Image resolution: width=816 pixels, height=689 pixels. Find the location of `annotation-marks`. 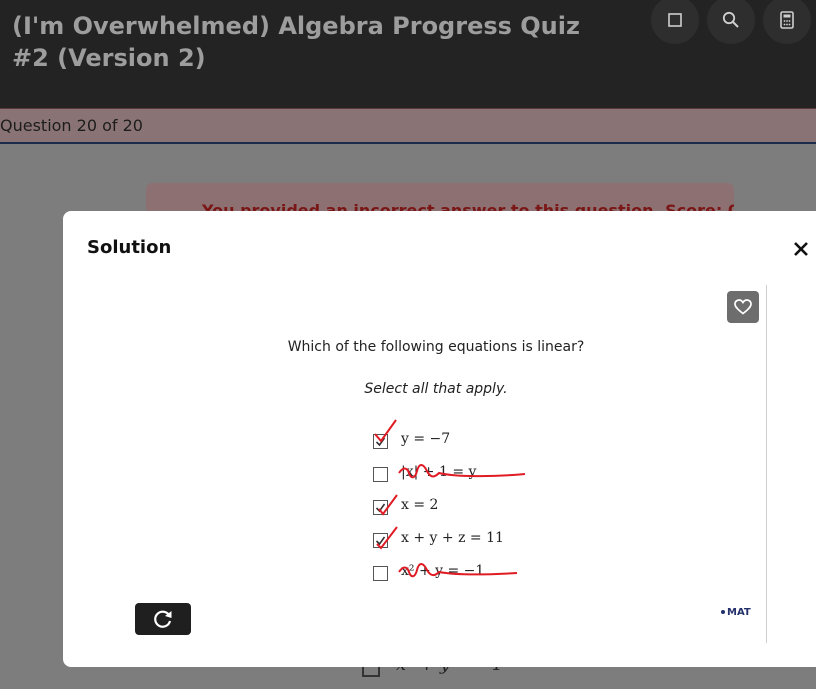

annotation-marks is located at coordinates (450, 498).